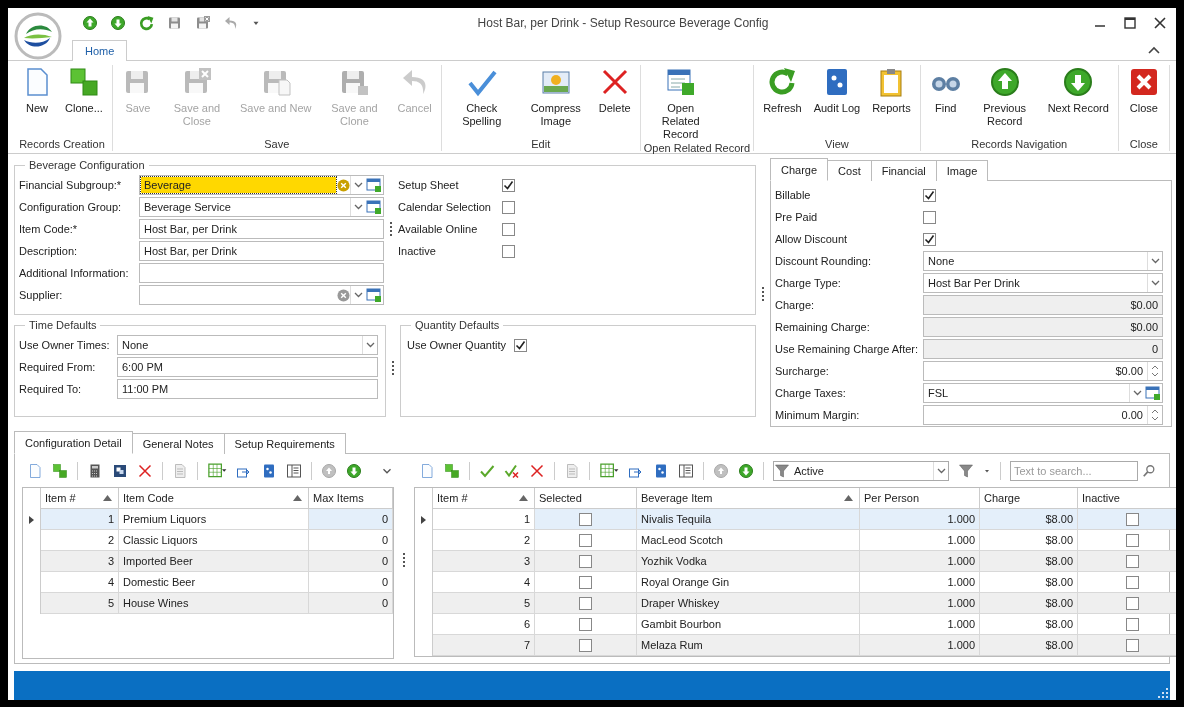  I want to click on close-icon, so click(1160, 23).